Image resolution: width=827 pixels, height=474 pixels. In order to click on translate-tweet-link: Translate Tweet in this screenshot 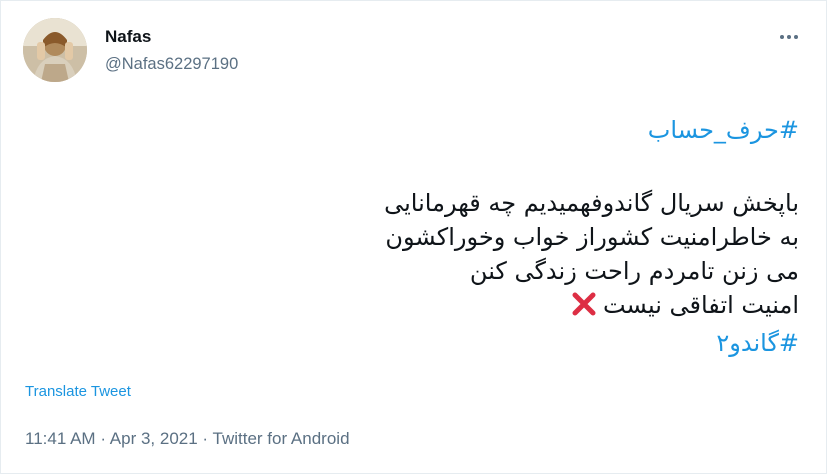, I will do `click(78, 391)`.